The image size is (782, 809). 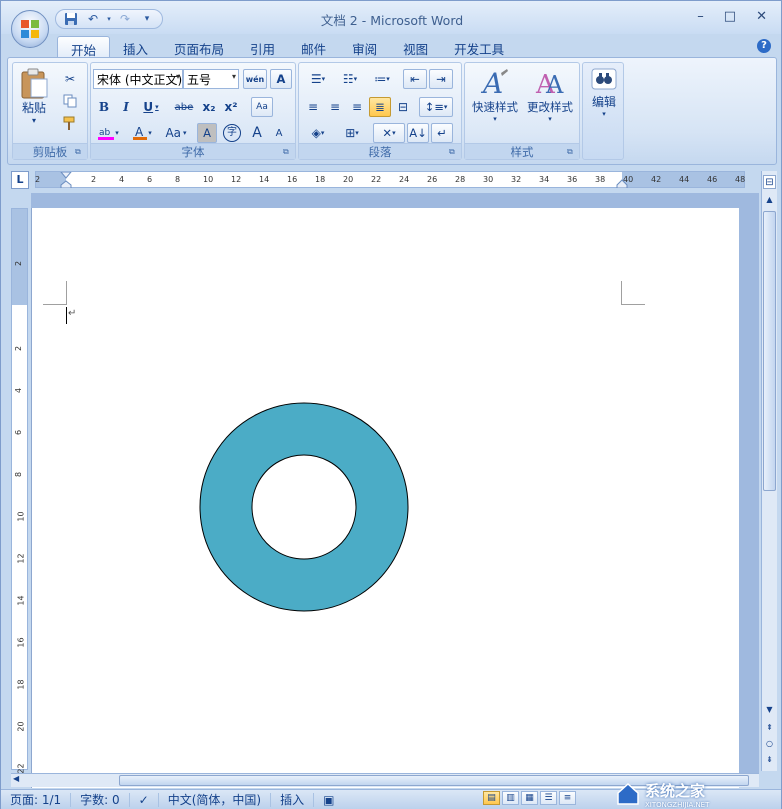 I want to click on print-layout-view-icon: ▤, so click(x=491, y=798).